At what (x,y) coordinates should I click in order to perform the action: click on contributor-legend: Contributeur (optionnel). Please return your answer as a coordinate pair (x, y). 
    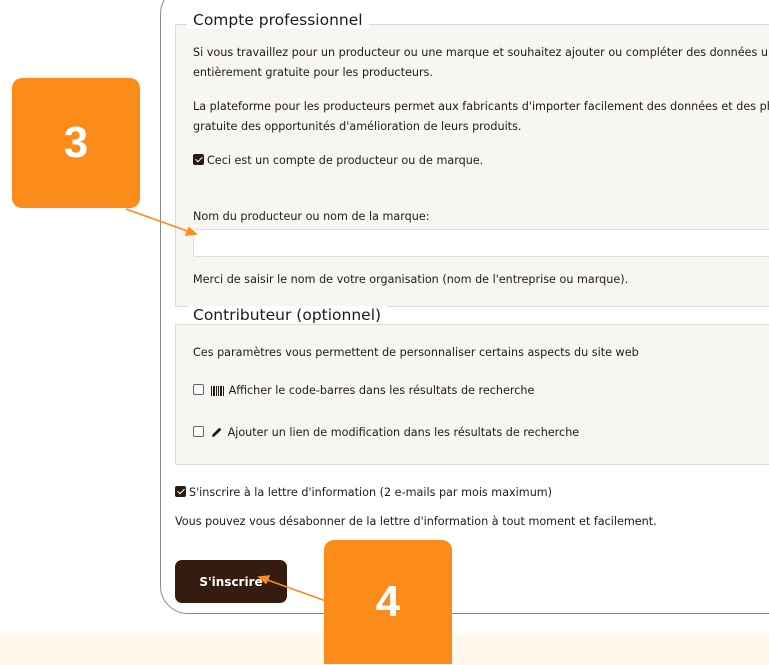
    Looking at the image, I should click on (287, 315).